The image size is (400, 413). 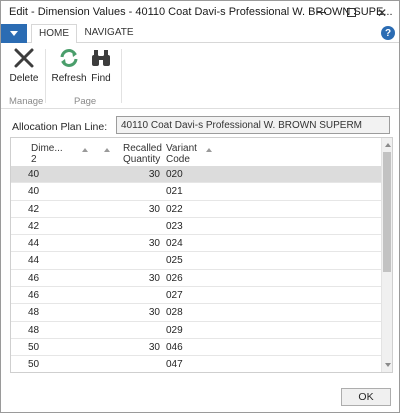 What do you see at coordinates (85, 101) in the screenshot?
I see `group-label-page: Page` at bounding box center [85, 101].